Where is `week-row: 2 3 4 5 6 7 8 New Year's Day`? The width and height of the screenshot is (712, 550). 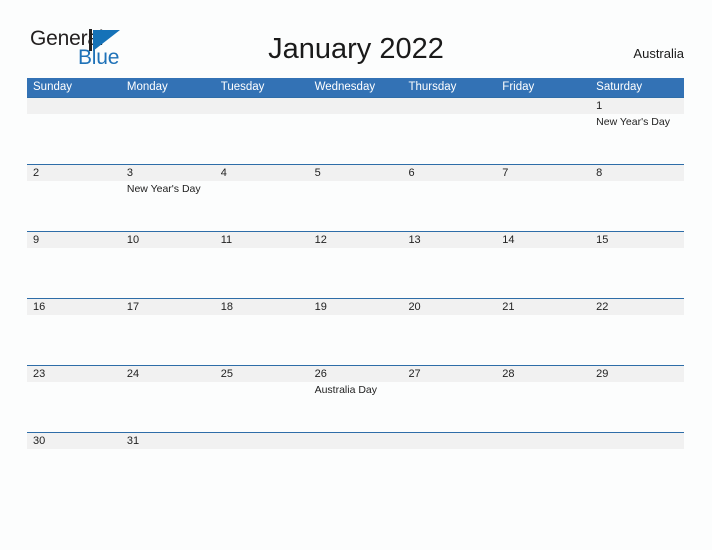
week-row: 2 3 4 5 6 7 8 New Year's Day is located at coordinates (355, 197).